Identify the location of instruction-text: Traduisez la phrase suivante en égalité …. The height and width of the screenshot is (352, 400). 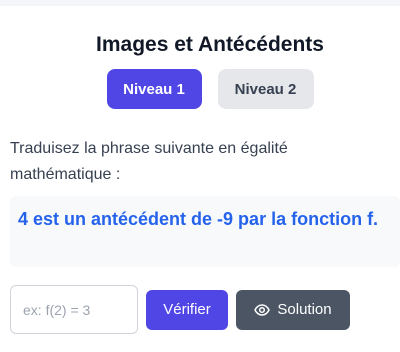
(149, 161).